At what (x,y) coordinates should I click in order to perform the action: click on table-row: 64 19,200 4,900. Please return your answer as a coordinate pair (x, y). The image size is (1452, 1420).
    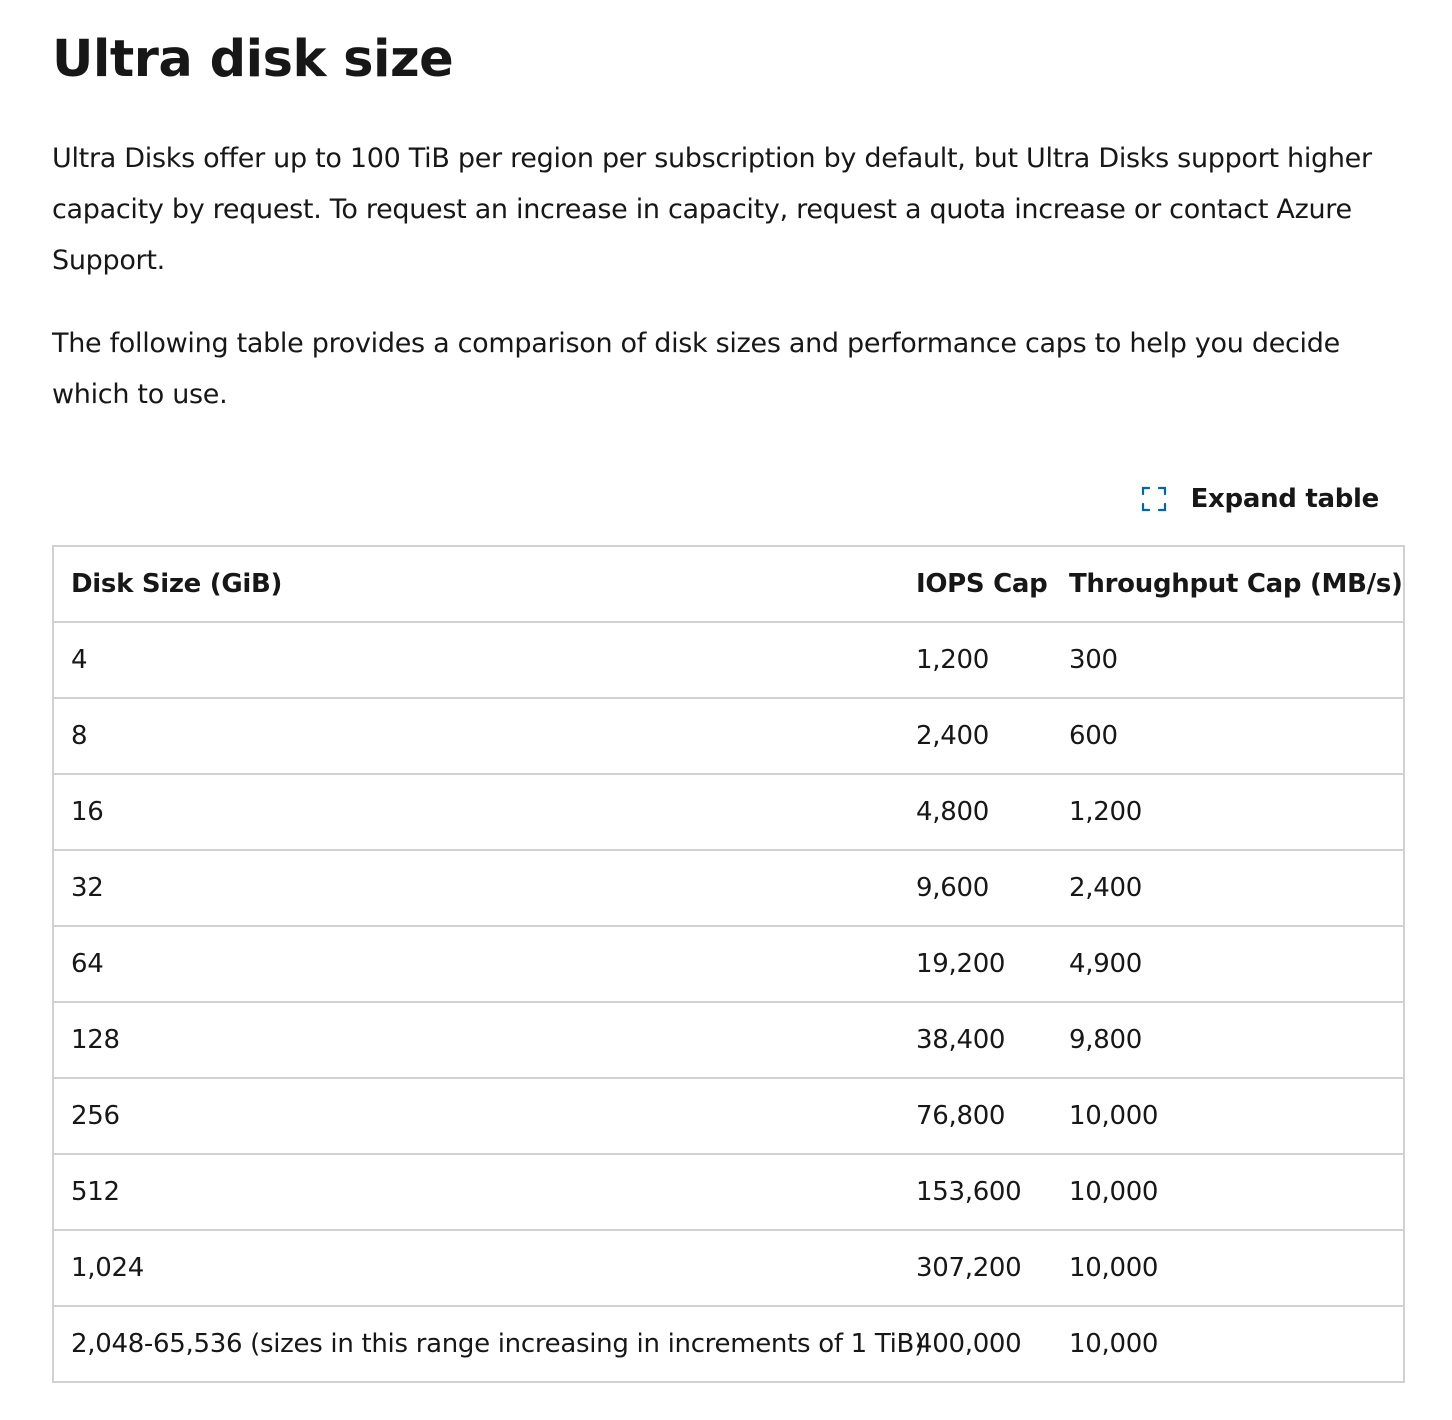
    Looking at the image, I should click on (728, 963).